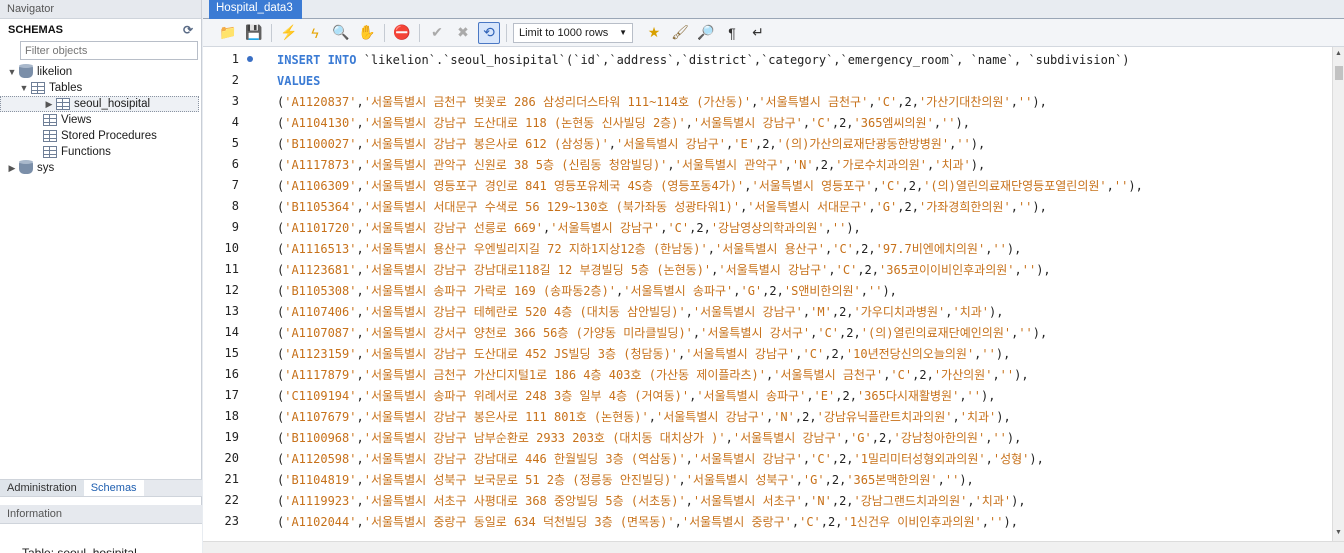 The height and width of the screenshot is (553, 1344). What do you see at coordinates (109, 50) in the screenshot?
I see `filter-objects-input` at bounding box center [109, 50].